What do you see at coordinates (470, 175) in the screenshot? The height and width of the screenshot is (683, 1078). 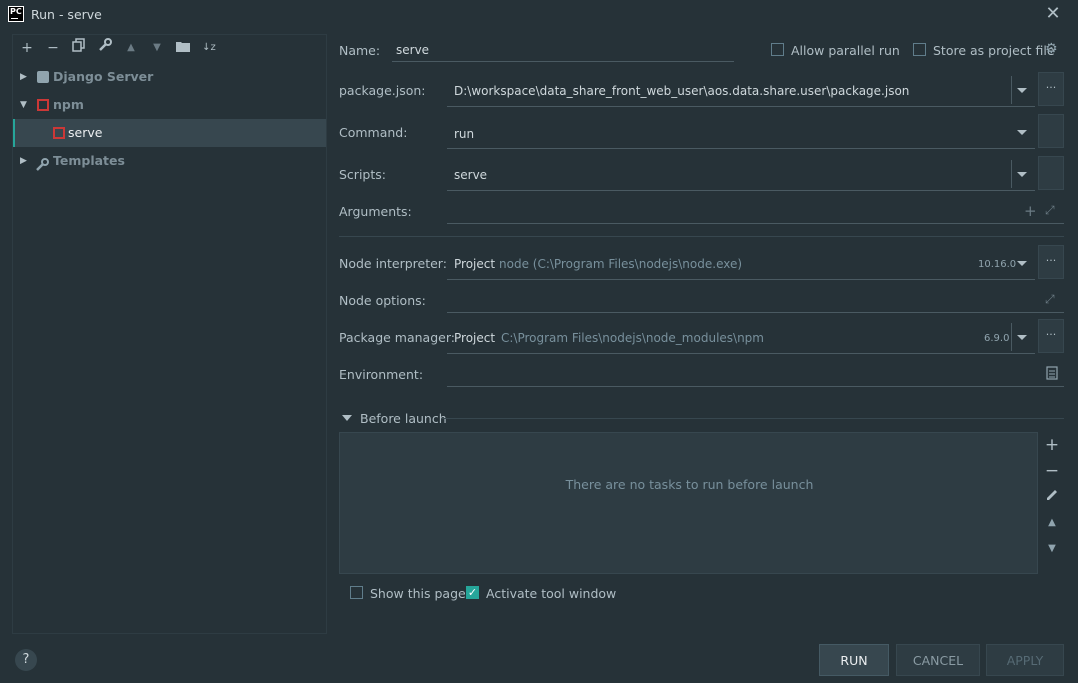 I see `scripts-select: serve` at bounding box center [470, 175].